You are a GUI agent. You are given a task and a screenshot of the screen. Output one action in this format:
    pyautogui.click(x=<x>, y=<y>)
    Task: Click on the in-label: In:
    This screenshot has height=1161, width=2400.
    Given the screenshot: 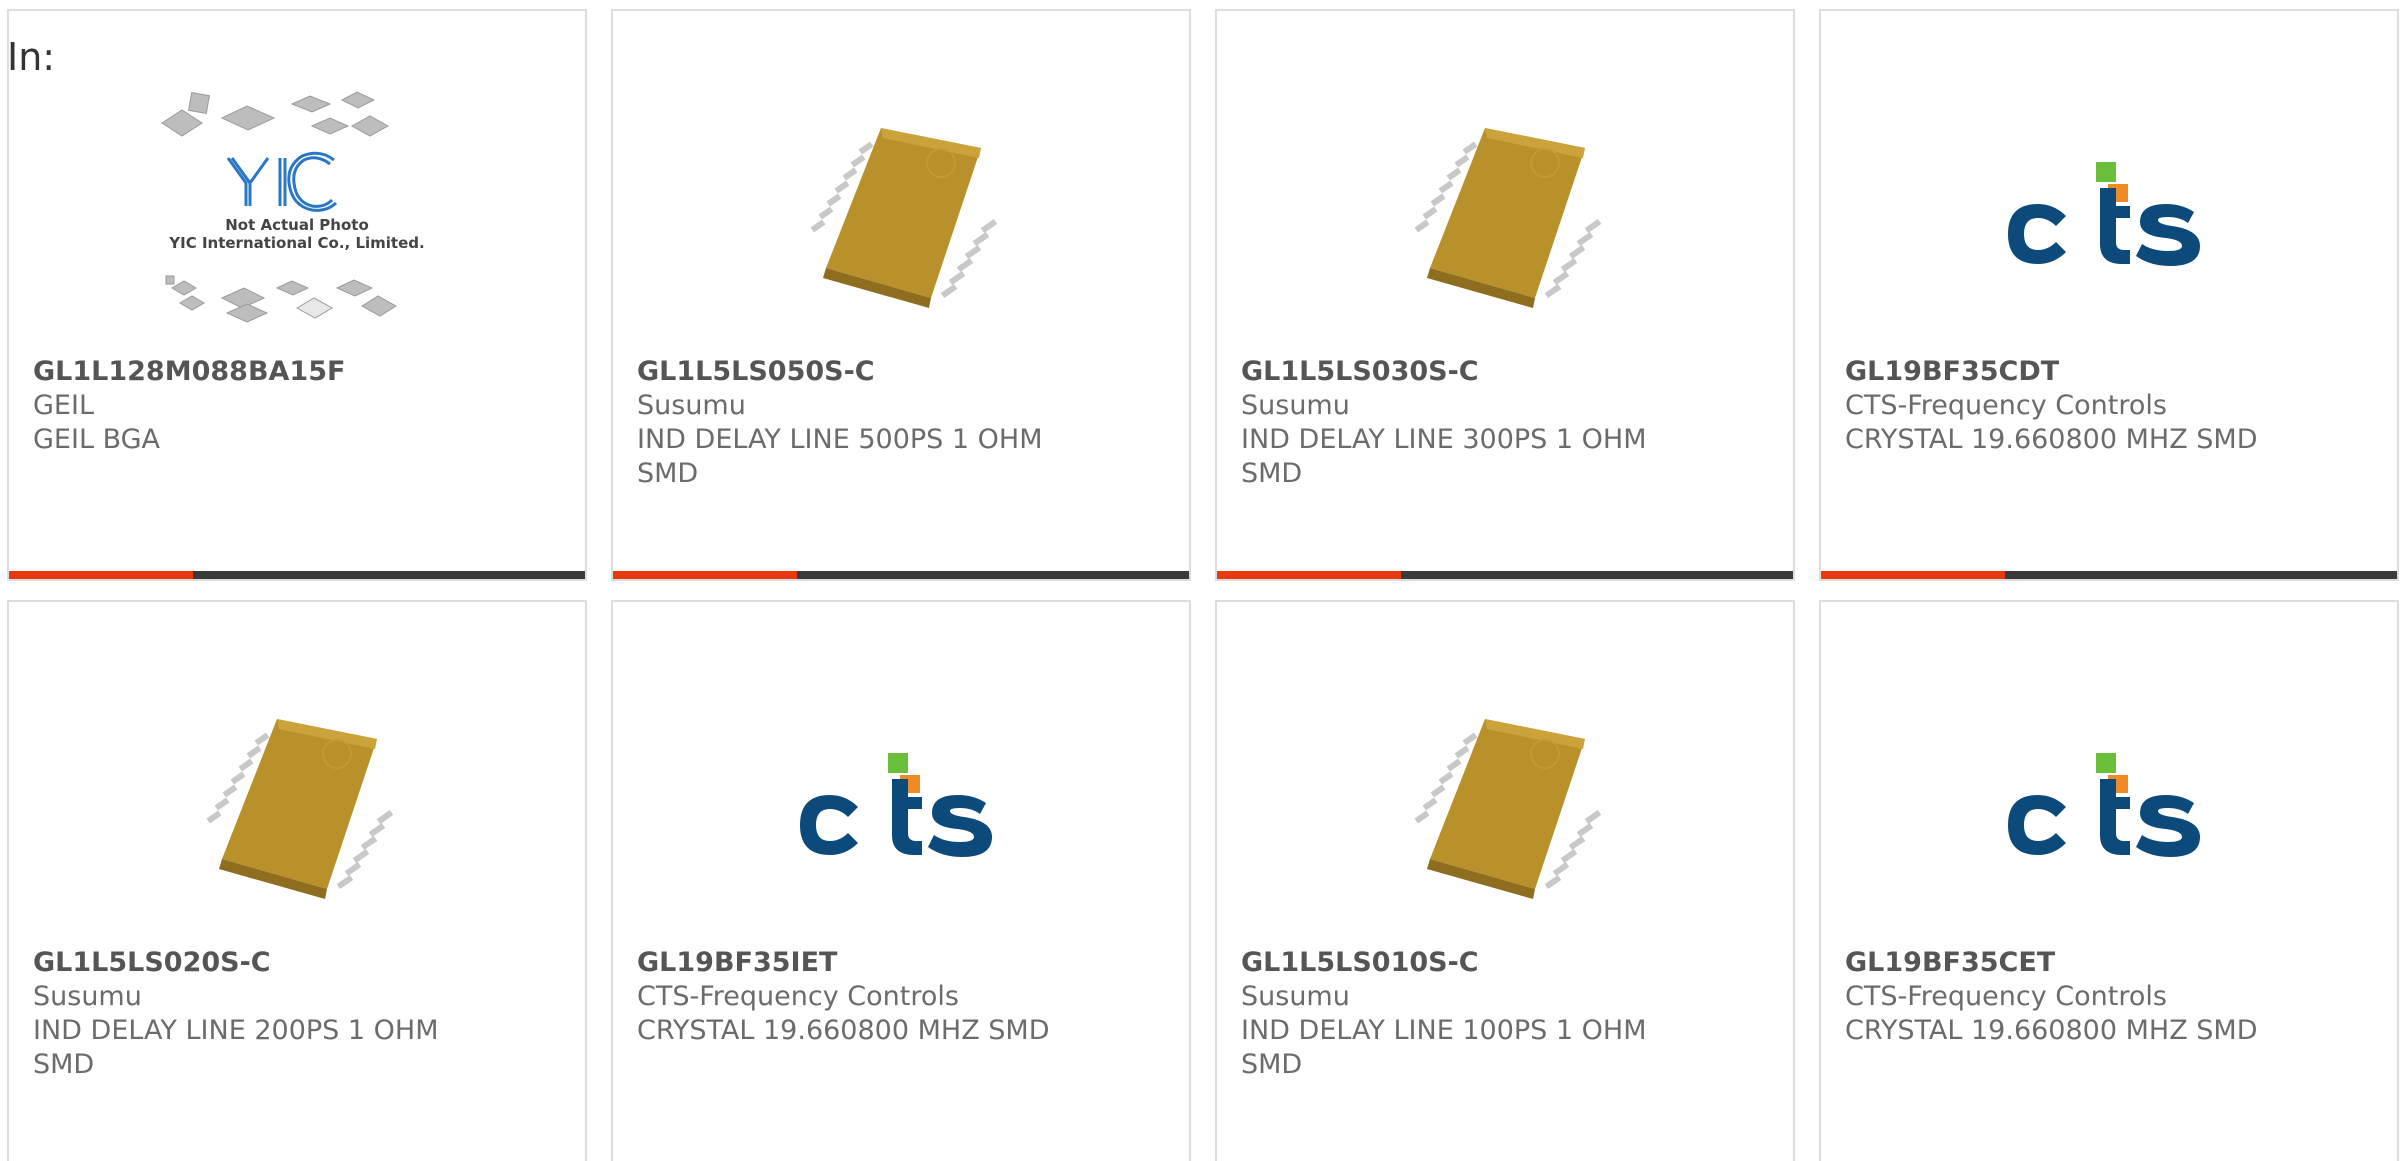 What is the action you would take?
    pyautogui.click(x=31, y=57)
    